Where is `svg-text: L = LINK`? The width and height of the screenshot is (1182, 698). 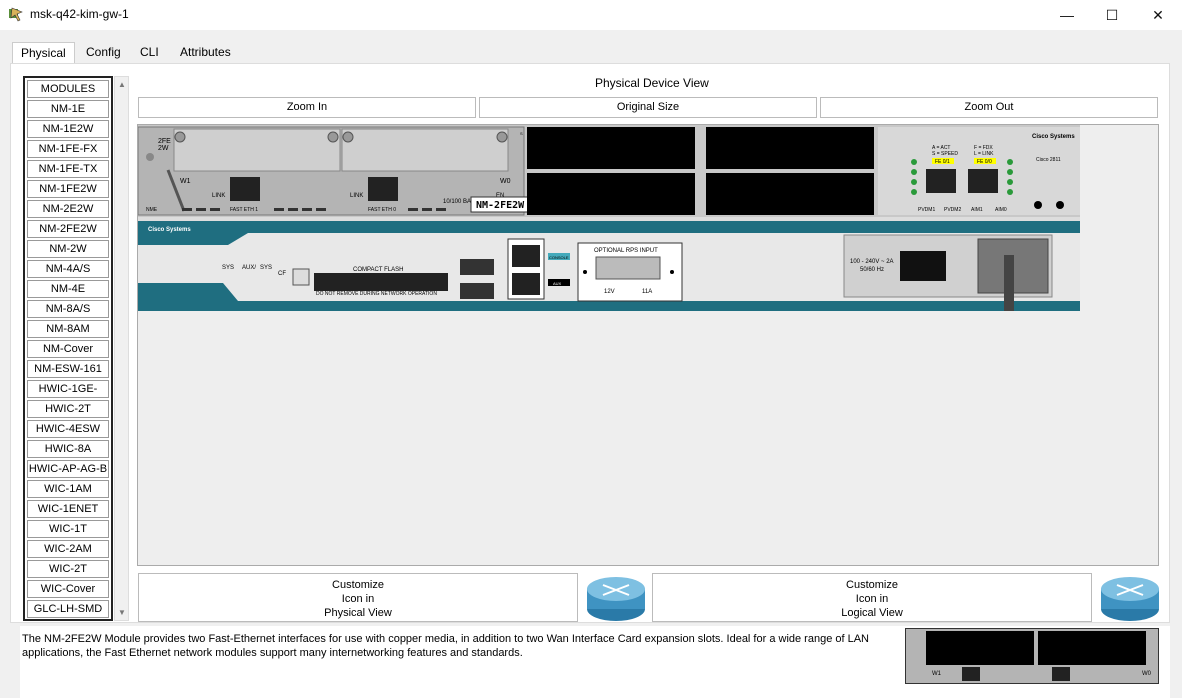
svg-text: L = LINK is located at coordinates (984, 154).